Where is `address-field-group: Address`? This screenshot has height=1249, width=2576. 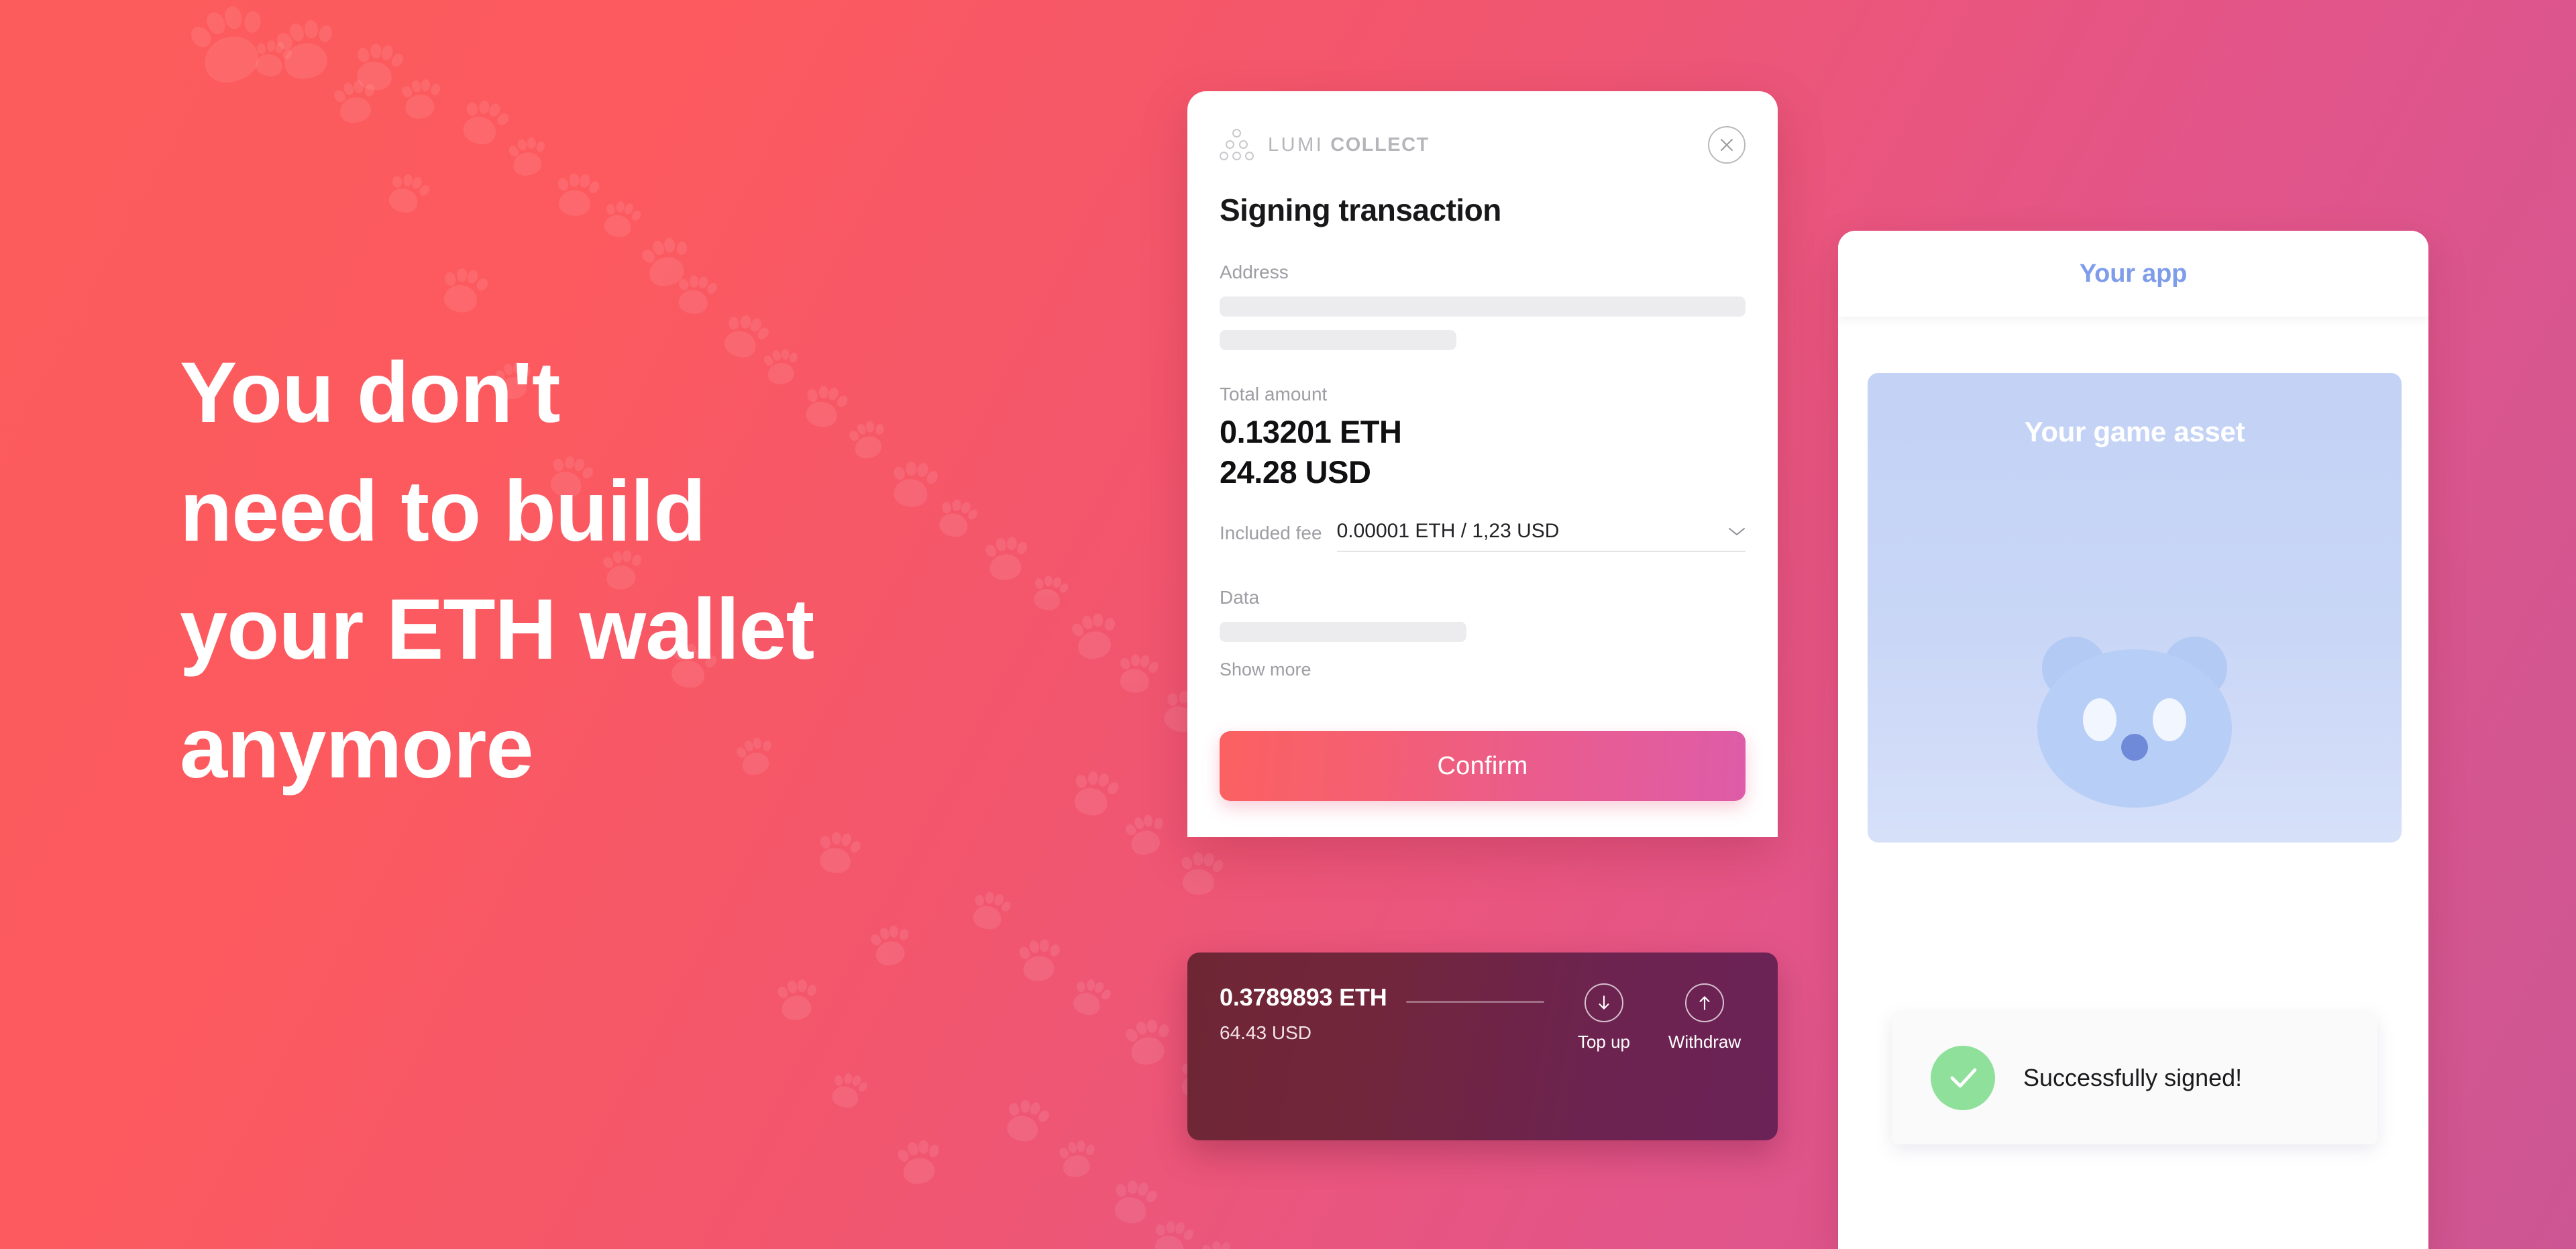 address-field-group: Address is located at coordinates (1483, 306).